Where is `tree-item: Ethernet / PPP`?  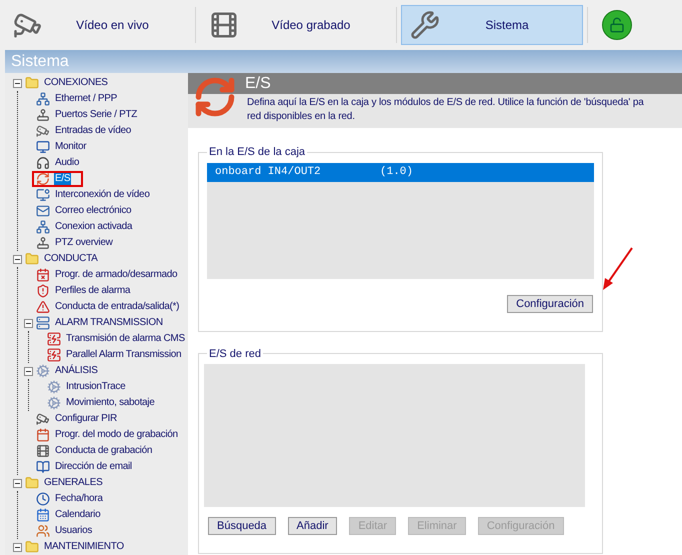
tree-item: Ethernet / PPP is located at coordinates (86, 99).